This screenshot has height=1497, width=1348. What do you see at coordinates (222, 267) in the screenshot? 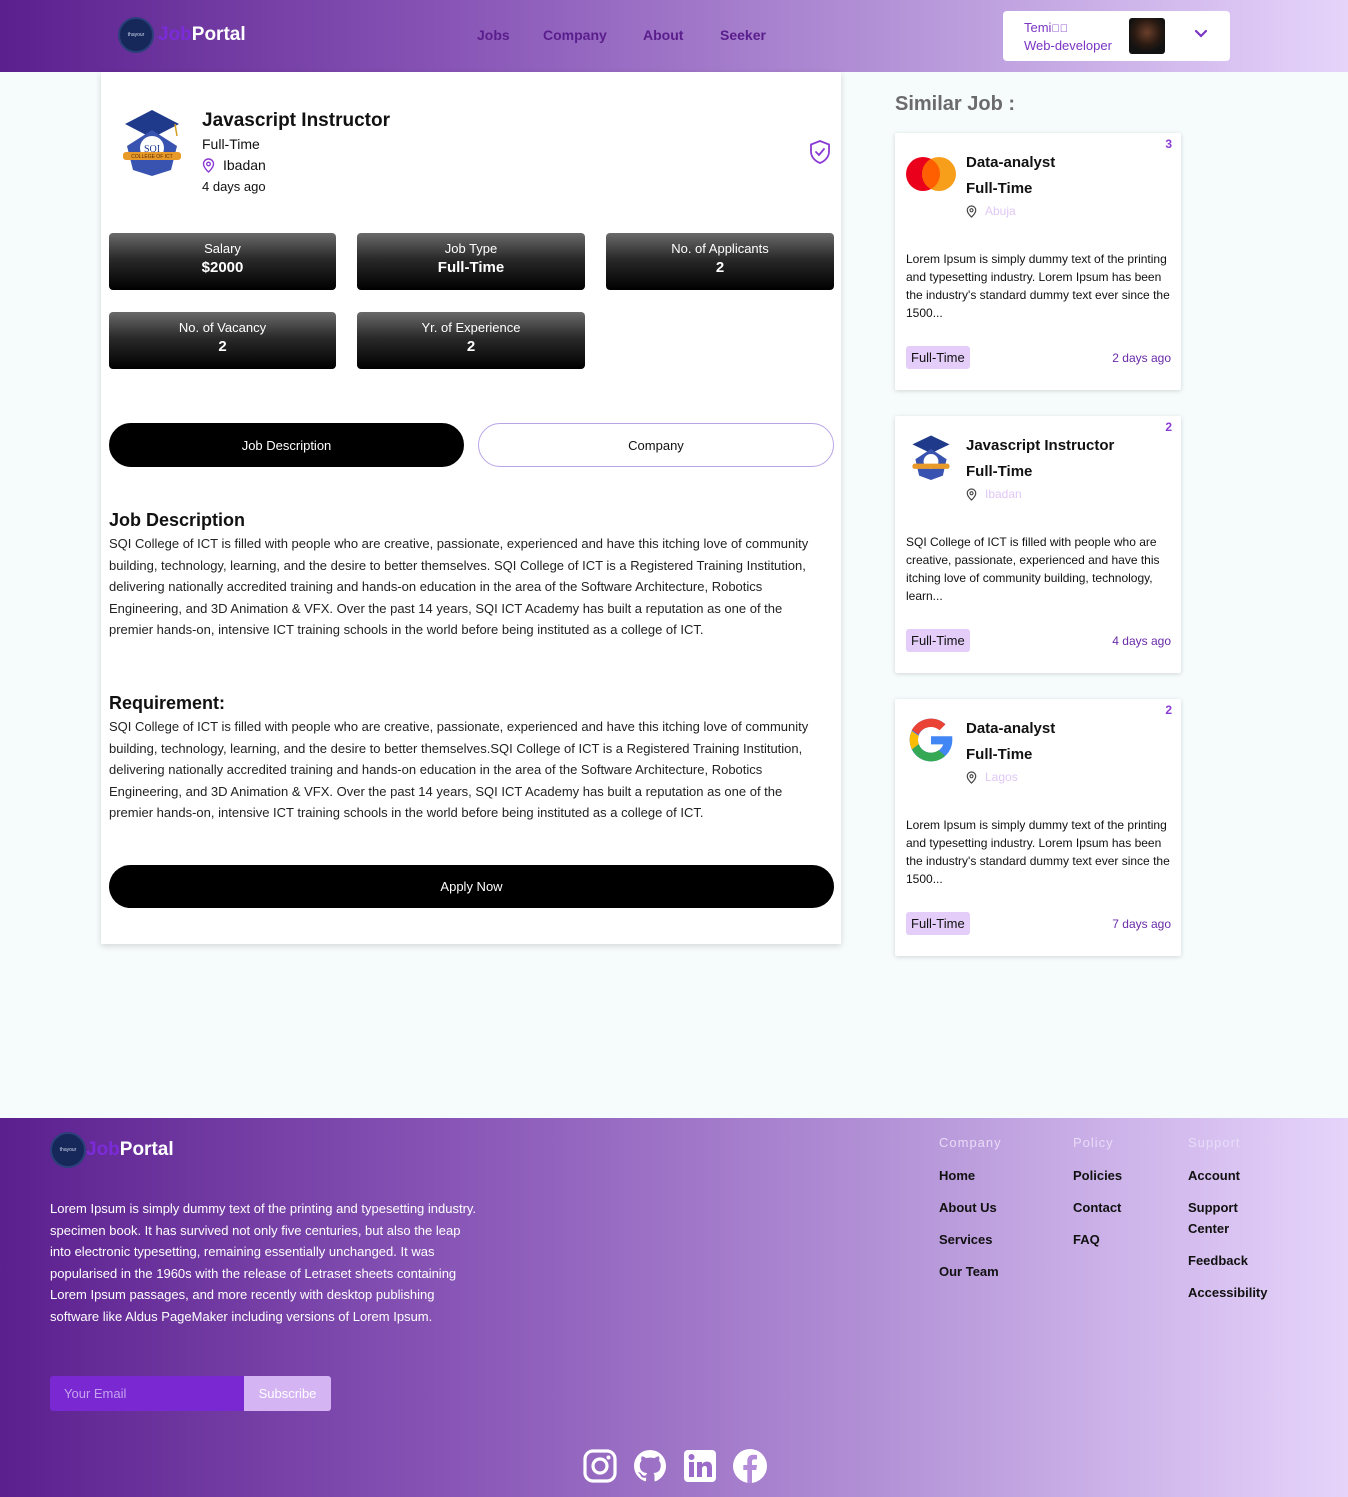
I see `stat-value: $2000` at bounding box center [222, 267].